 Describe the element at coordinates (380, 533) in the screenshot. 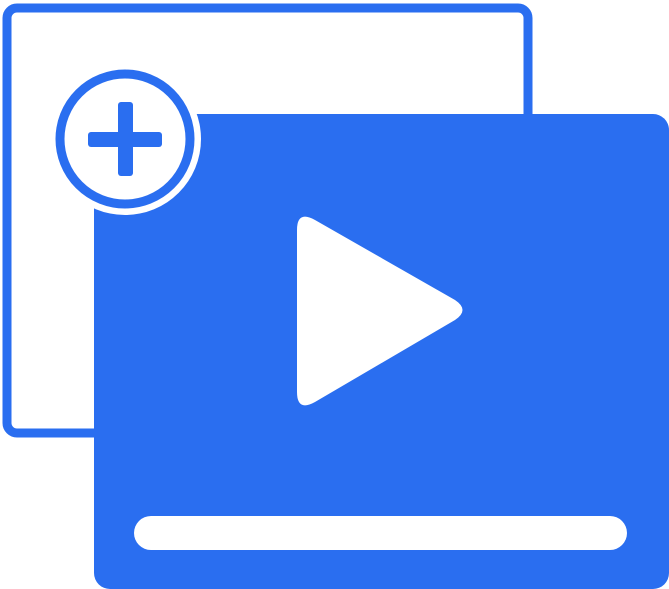

I see `progress-bar` at that location.